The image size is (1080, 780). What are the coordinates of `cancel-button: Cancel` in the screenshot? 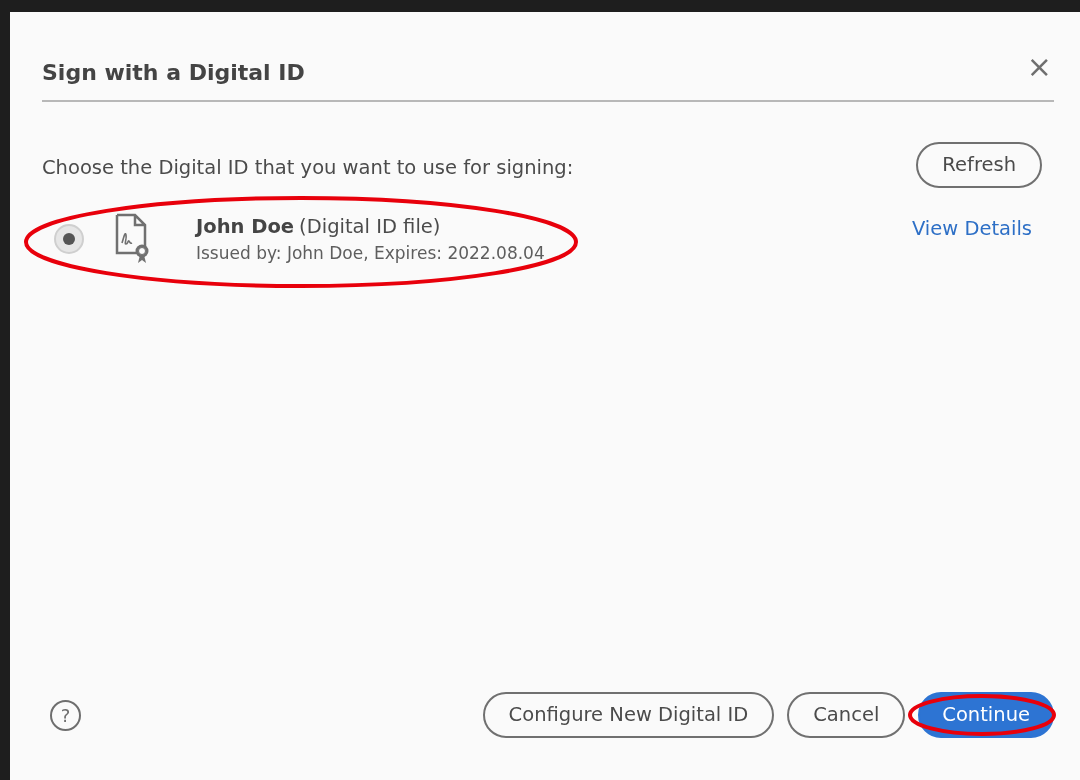 It's located at (846, 715).